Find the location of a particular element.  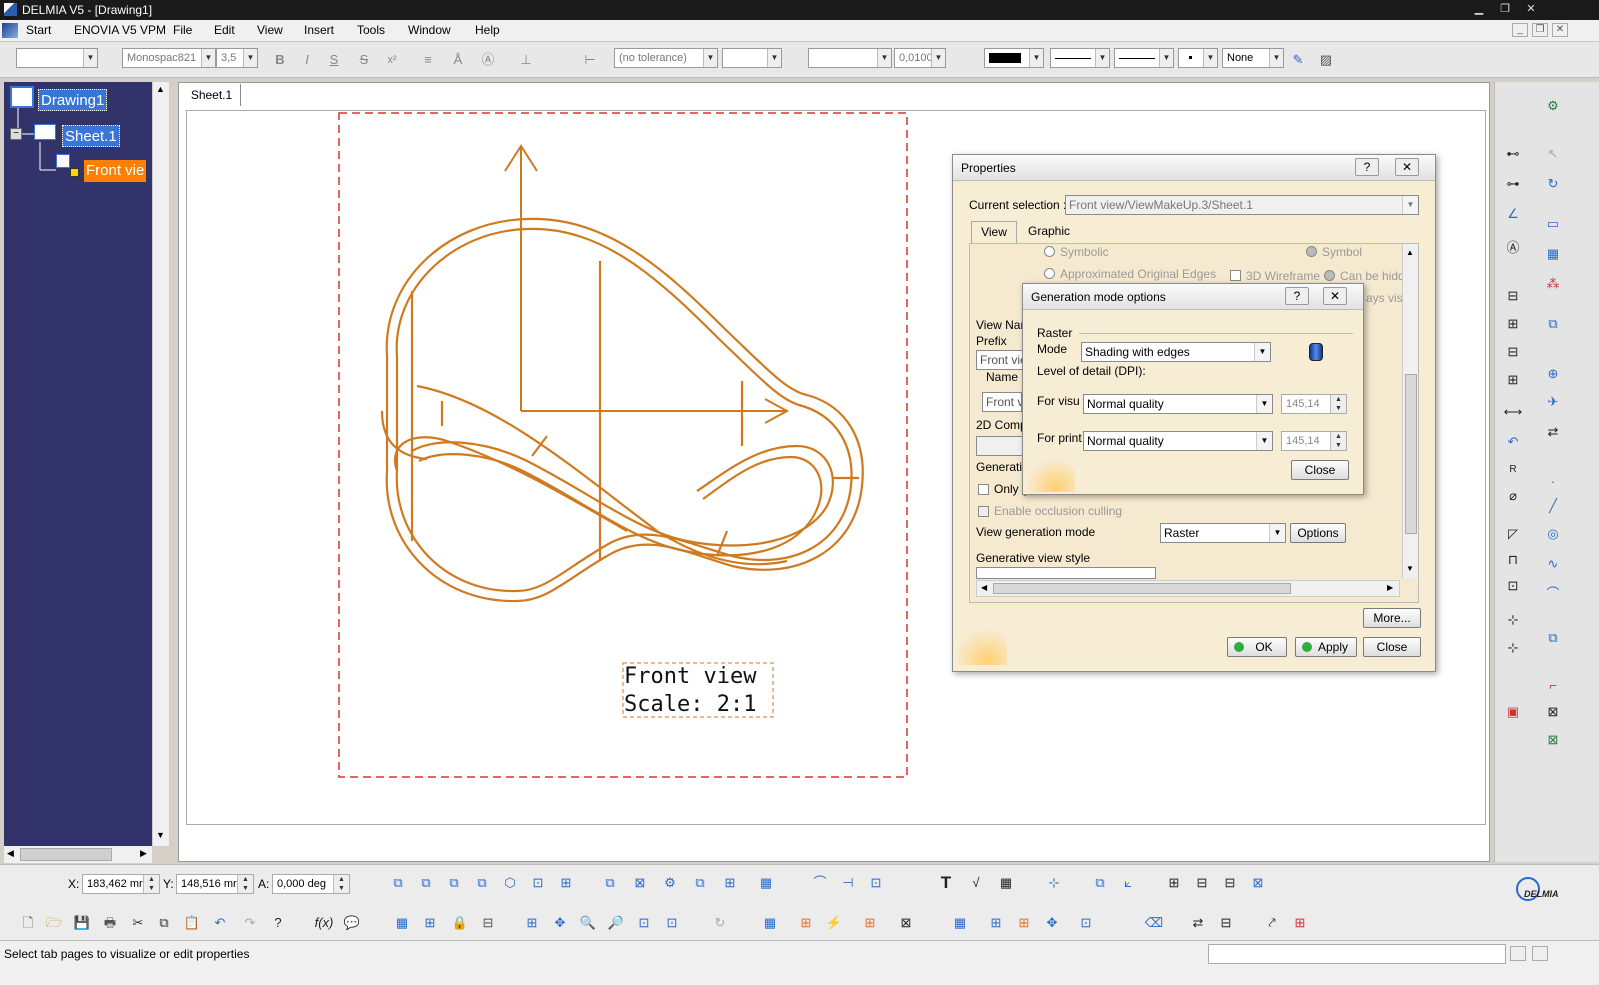

constraint-display-icon: ⊞ is located at coordinates (1024, 923).